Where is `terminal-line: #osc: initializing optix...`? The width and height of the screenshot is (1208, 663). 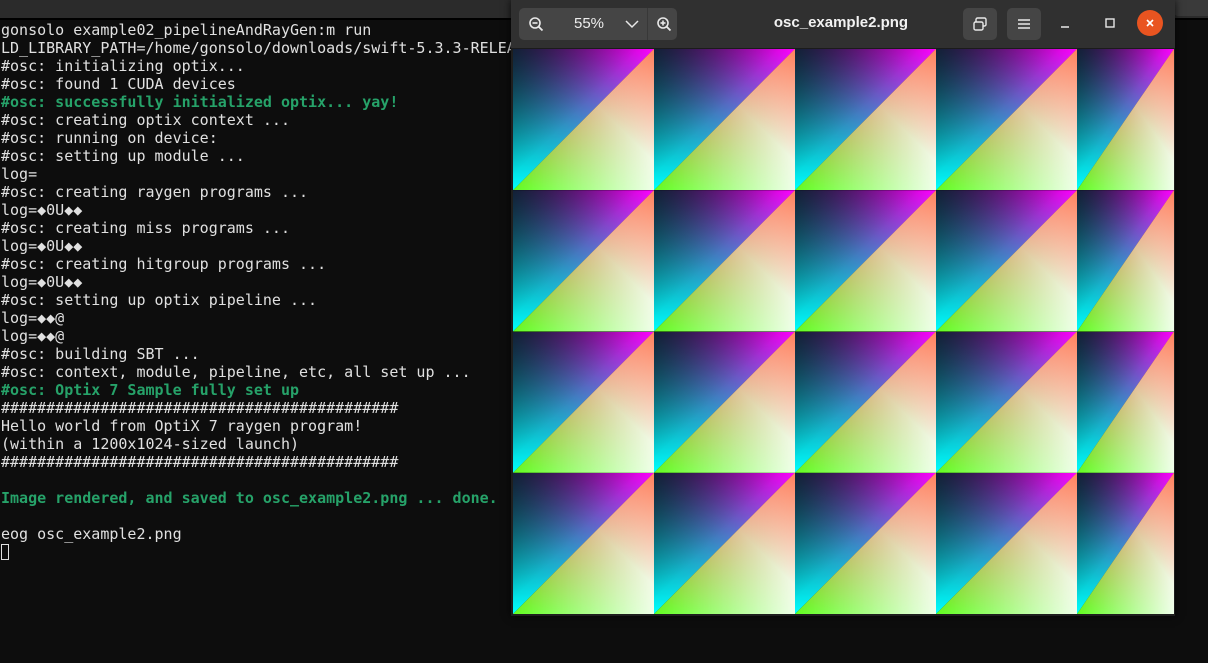 terminal-line: #osc: initializing optix... is located at coordinates (123, 66).